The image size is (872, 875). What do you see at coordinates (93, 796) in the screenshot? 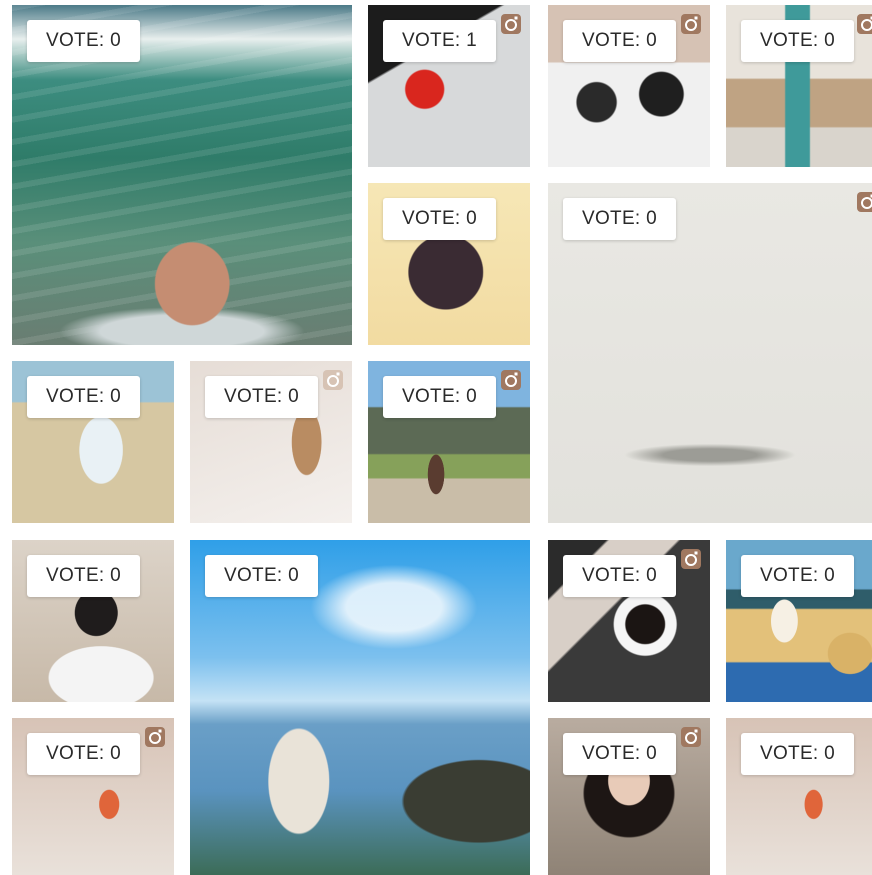
I see `tile-orange-sandals: VOTE: 0` at bounding box center [93, 796].